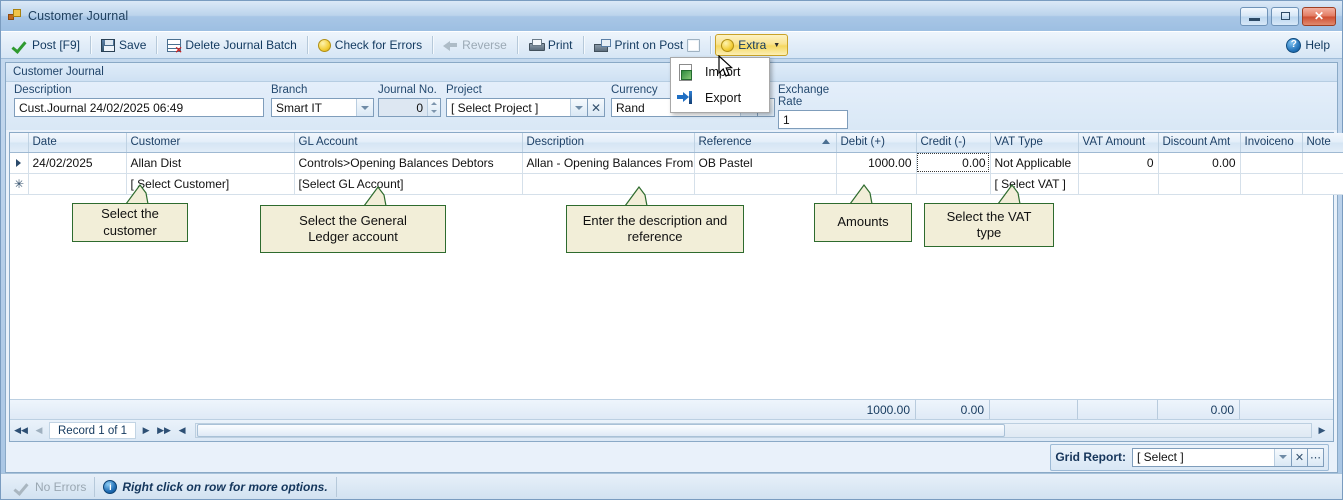 The width and height of the screenshot is (1343, 500). I want to click on hint-status: i Right click on row for more options., so click(214, 486).